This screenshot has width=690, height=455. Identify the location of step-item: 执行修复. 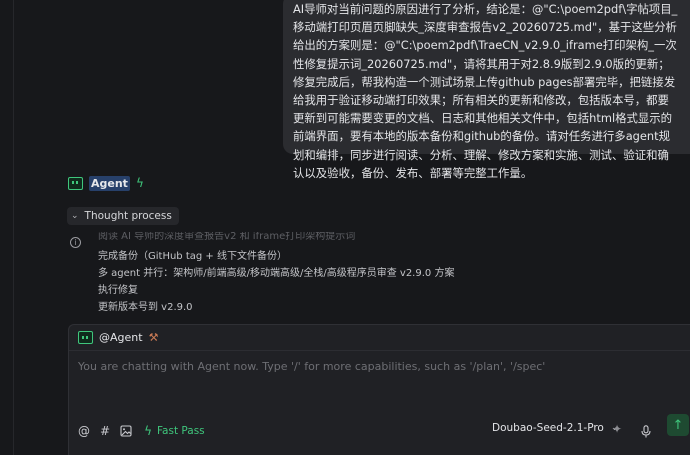
(118, 290).